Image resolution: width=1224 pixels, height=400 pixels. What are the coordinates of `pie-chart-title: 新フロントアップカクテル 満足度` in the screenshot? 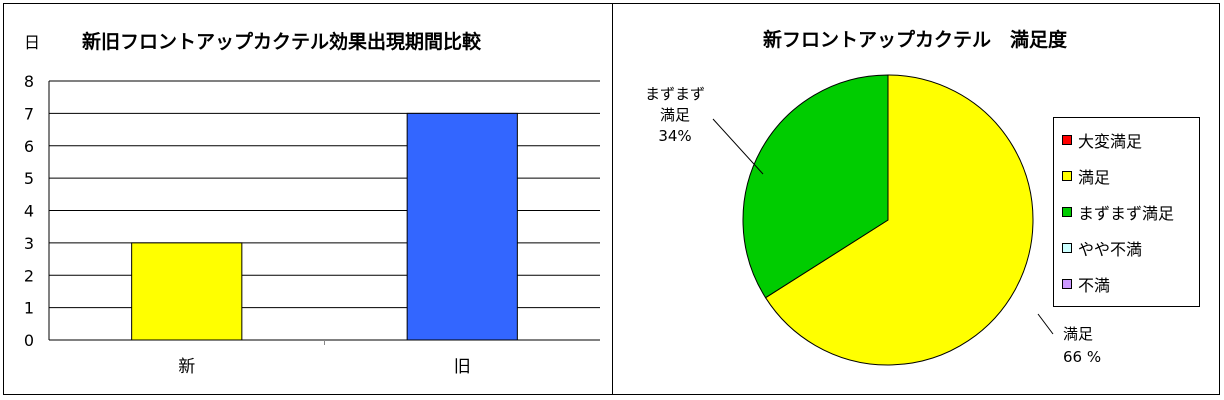 It's located at (915, 39).